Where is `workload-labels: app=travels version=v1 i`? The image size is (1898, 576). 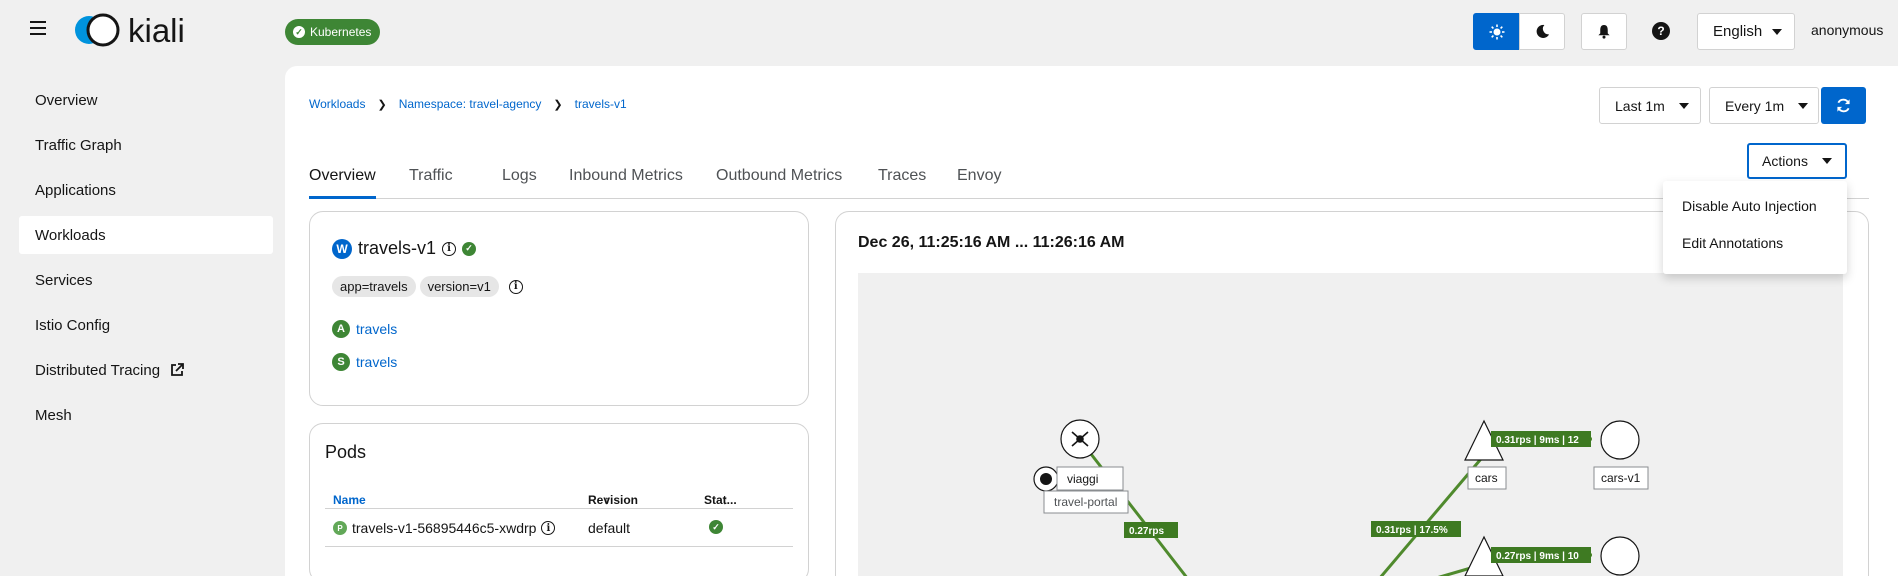 workload-labels: app=travels version=v1 i is located at coordinates (427, 286).